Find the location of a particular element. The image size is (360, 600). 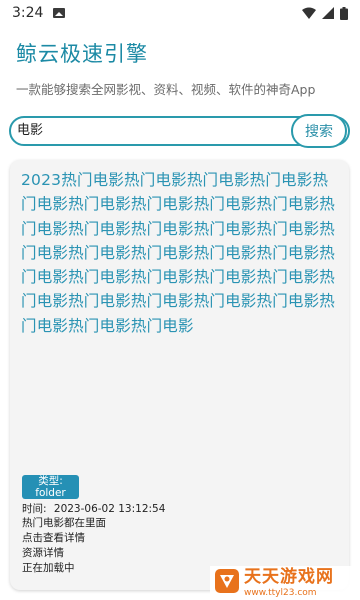

watermark-name: 天天游戏网 is located at coordinates (289, 576).